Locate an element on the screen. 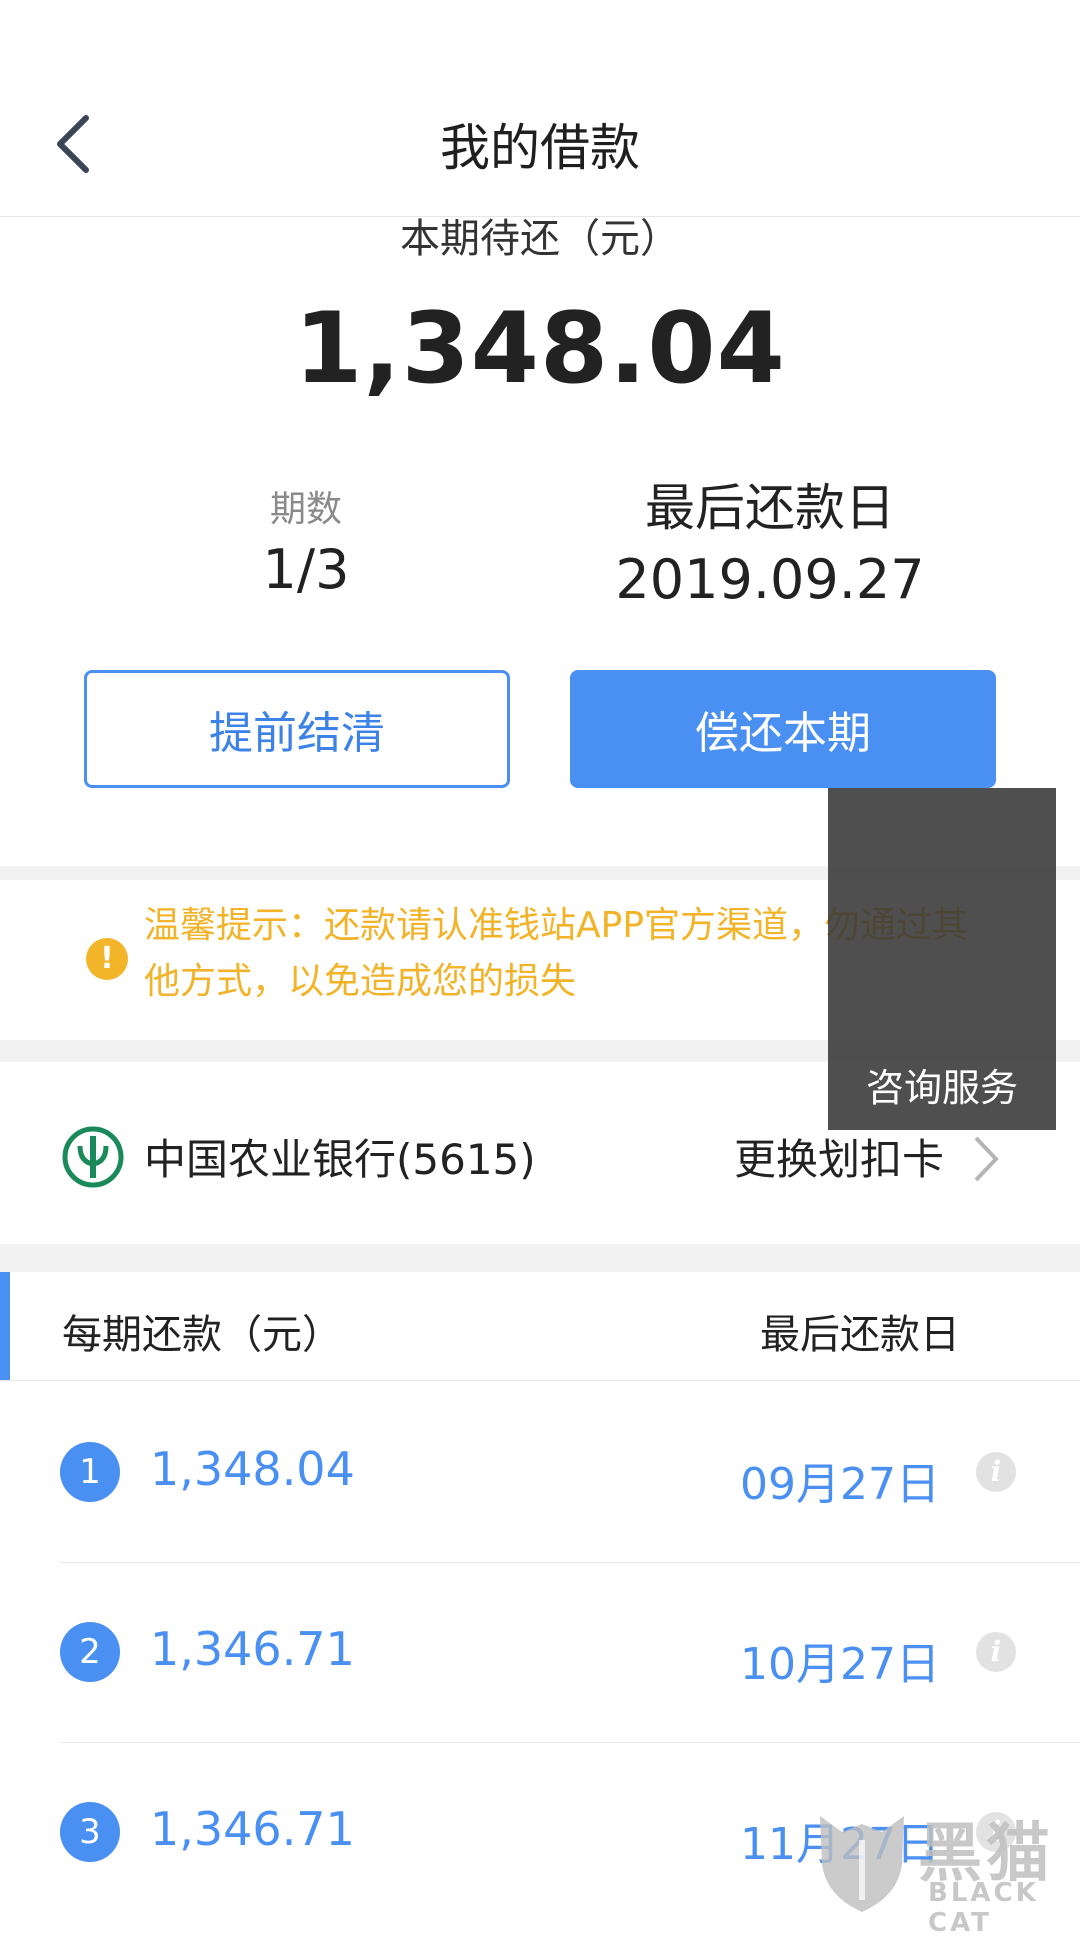  section-divider is located at coordinates (540, 1258).